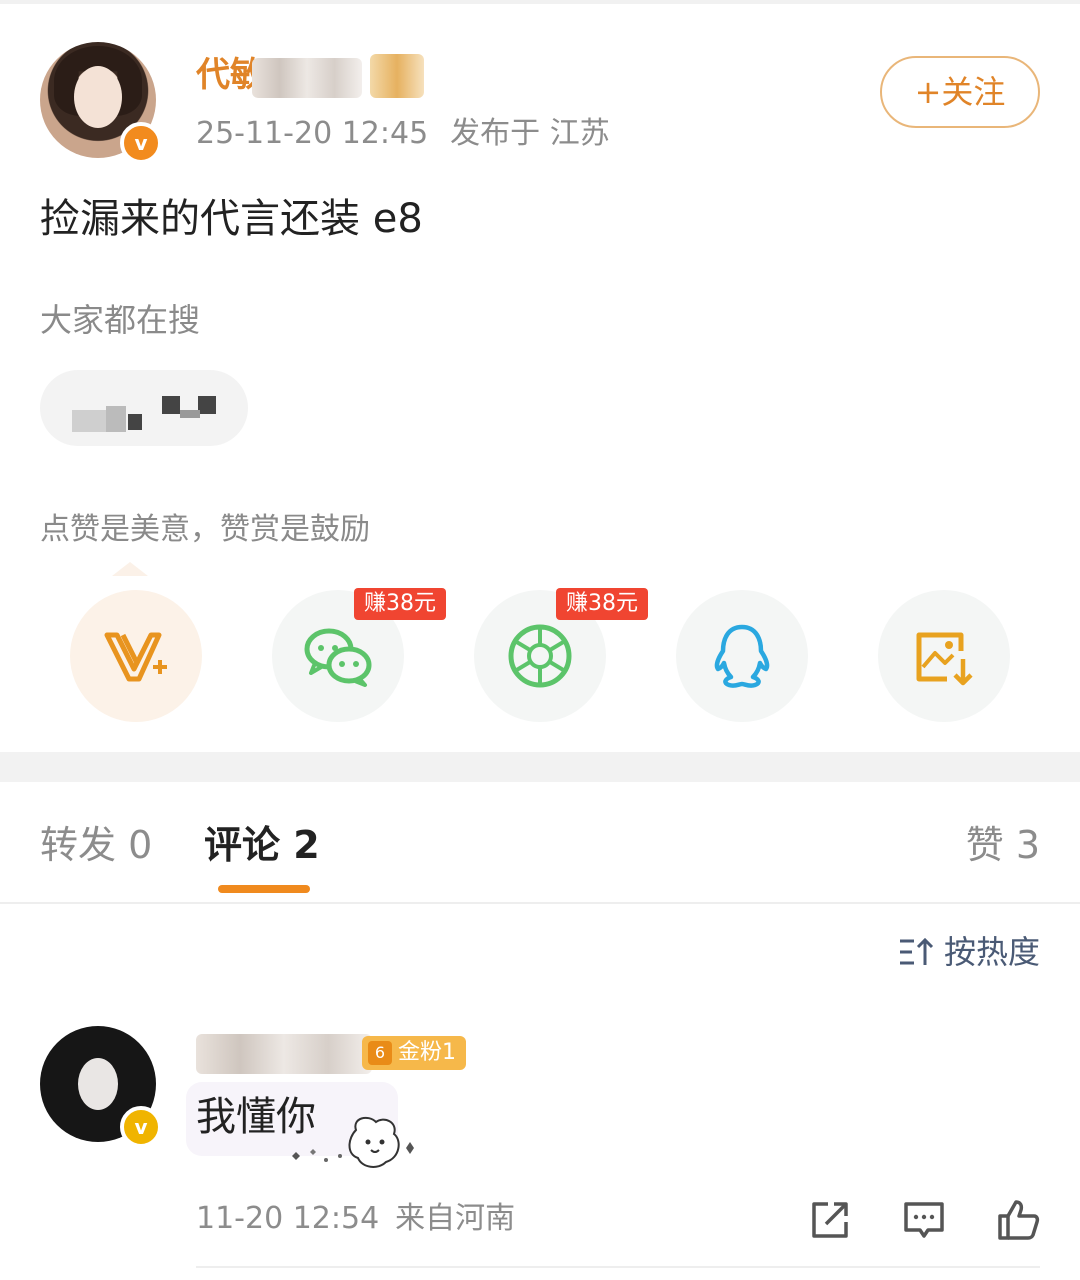  I want to click on share-comment-icon, so click(830, 1220).